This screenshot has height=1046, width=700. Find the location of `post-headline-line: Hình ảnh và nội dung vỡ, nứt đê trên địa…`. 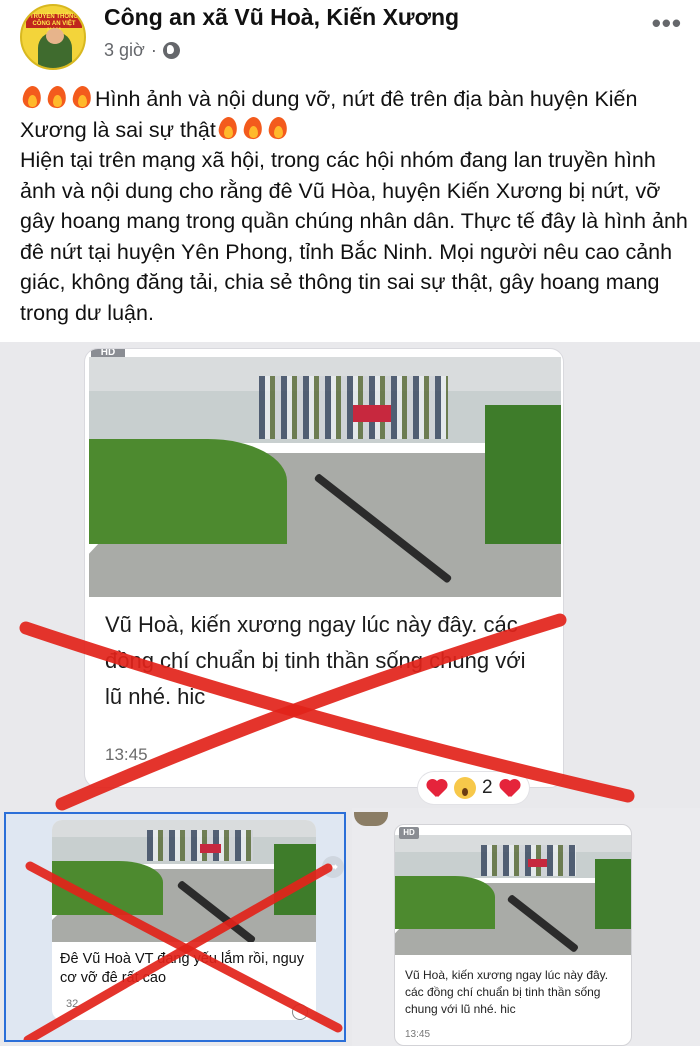

post-headline-line: Hình ảnh và nội dung vỡ, nứt đê trên địa… is located at coordinates (354, 114).